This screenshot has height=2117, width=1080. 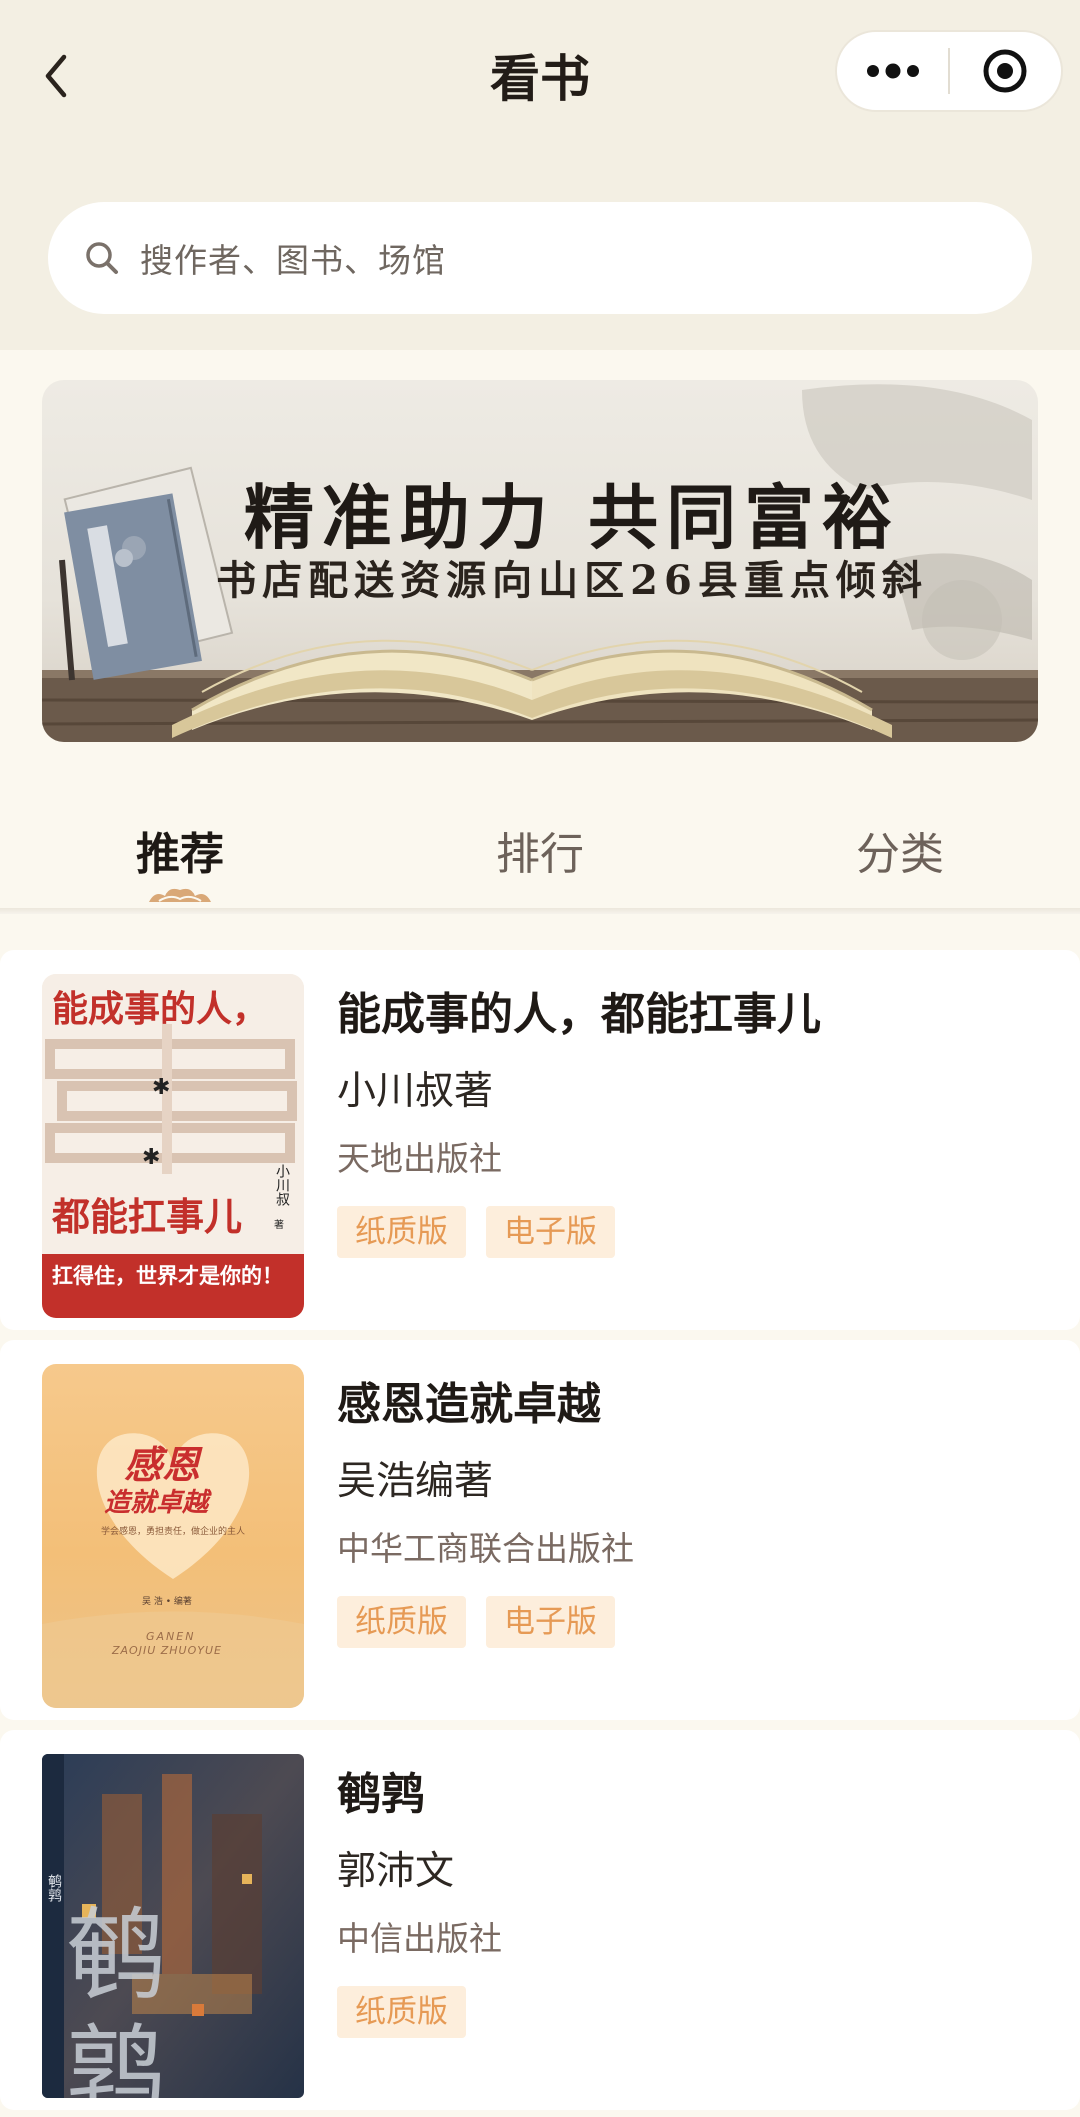 I want to click on cover-author: 小川叔, so click(x=282, y=1185).